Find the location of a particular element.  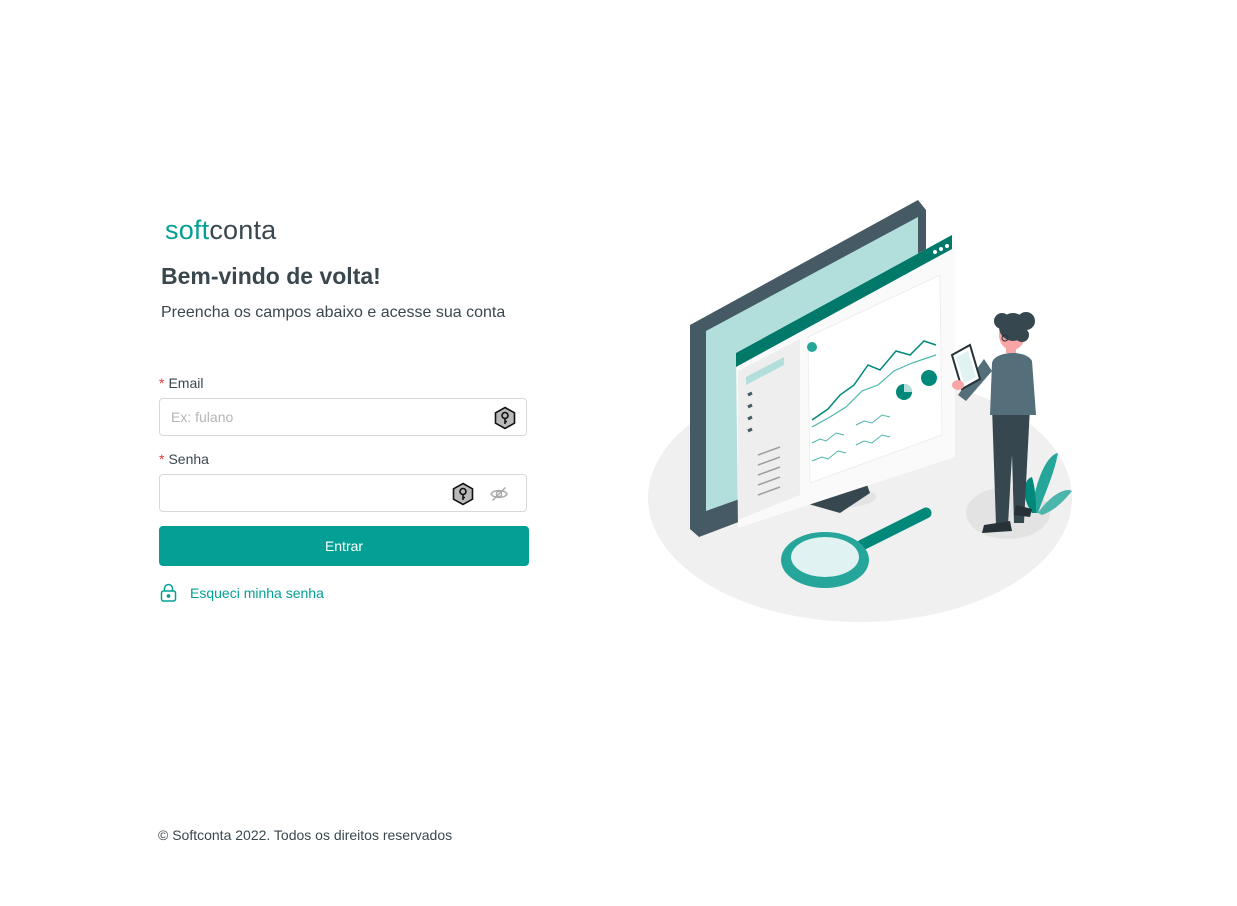

login-button: Entrar is located at coordinates (344, 546).